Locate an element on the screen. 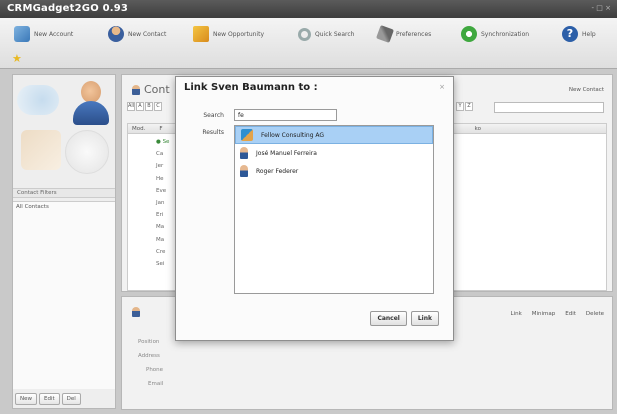  company-icon is located at coordinates (247, 135).